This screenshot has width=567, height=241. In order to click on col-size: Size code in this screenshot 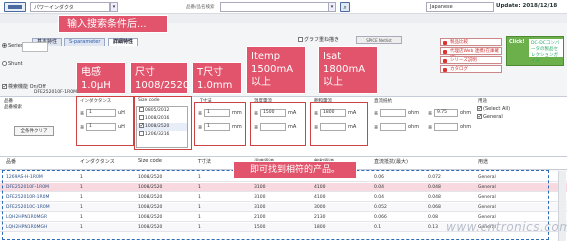, I will do `click(150, 161)`.